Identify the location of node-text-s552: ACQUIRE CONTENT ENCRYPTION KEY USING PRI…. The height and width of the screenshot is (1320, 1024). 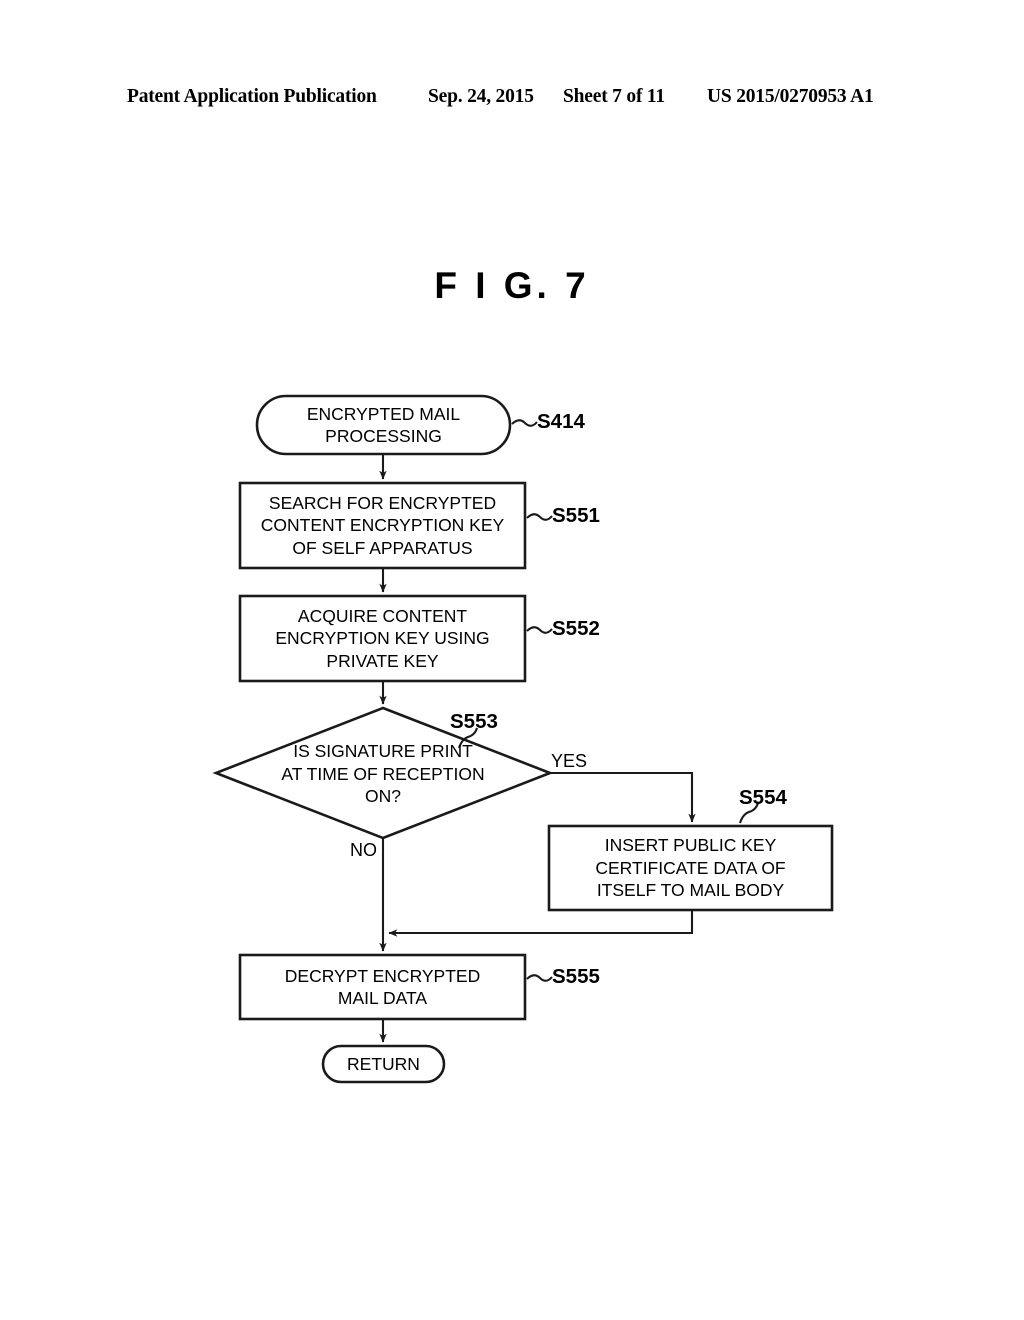
(382, 638).